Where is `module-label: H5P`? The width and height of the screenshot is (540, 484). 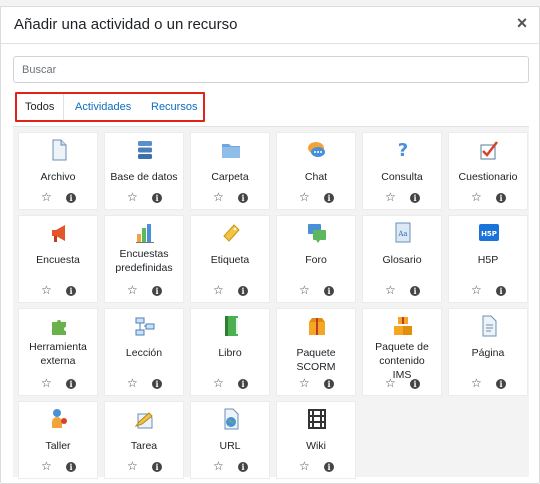 module-label: H5P is located at coordinates (488, 260).